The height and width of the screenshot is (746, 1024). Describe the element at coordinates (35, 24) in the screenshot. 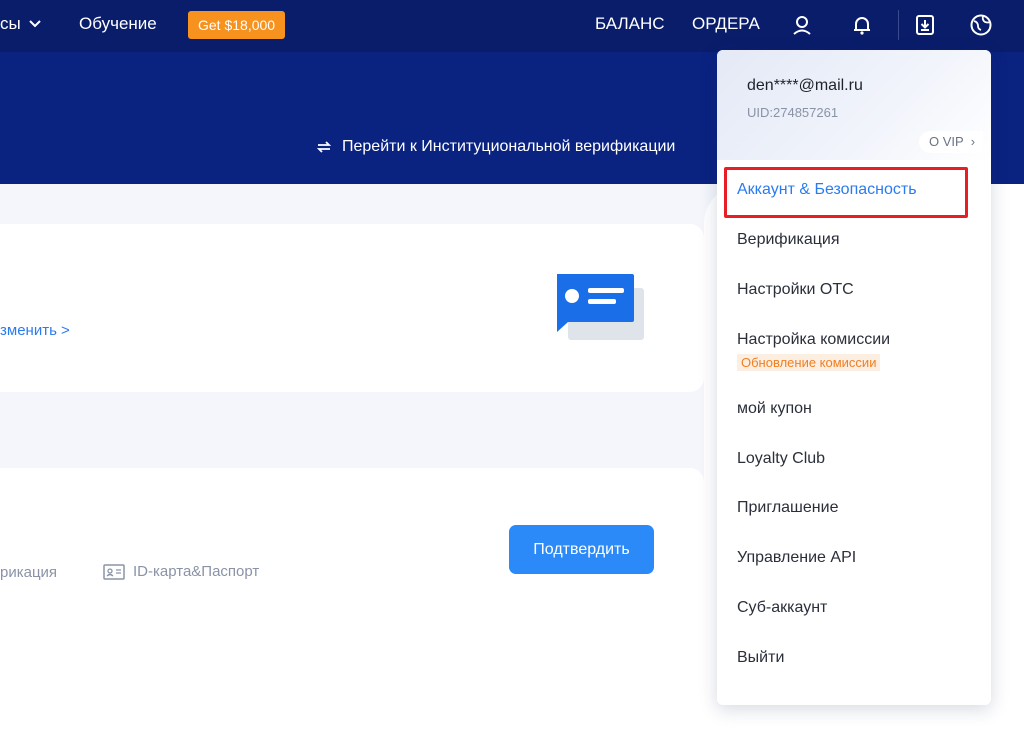

I see `chevron-down-icon` at that location.